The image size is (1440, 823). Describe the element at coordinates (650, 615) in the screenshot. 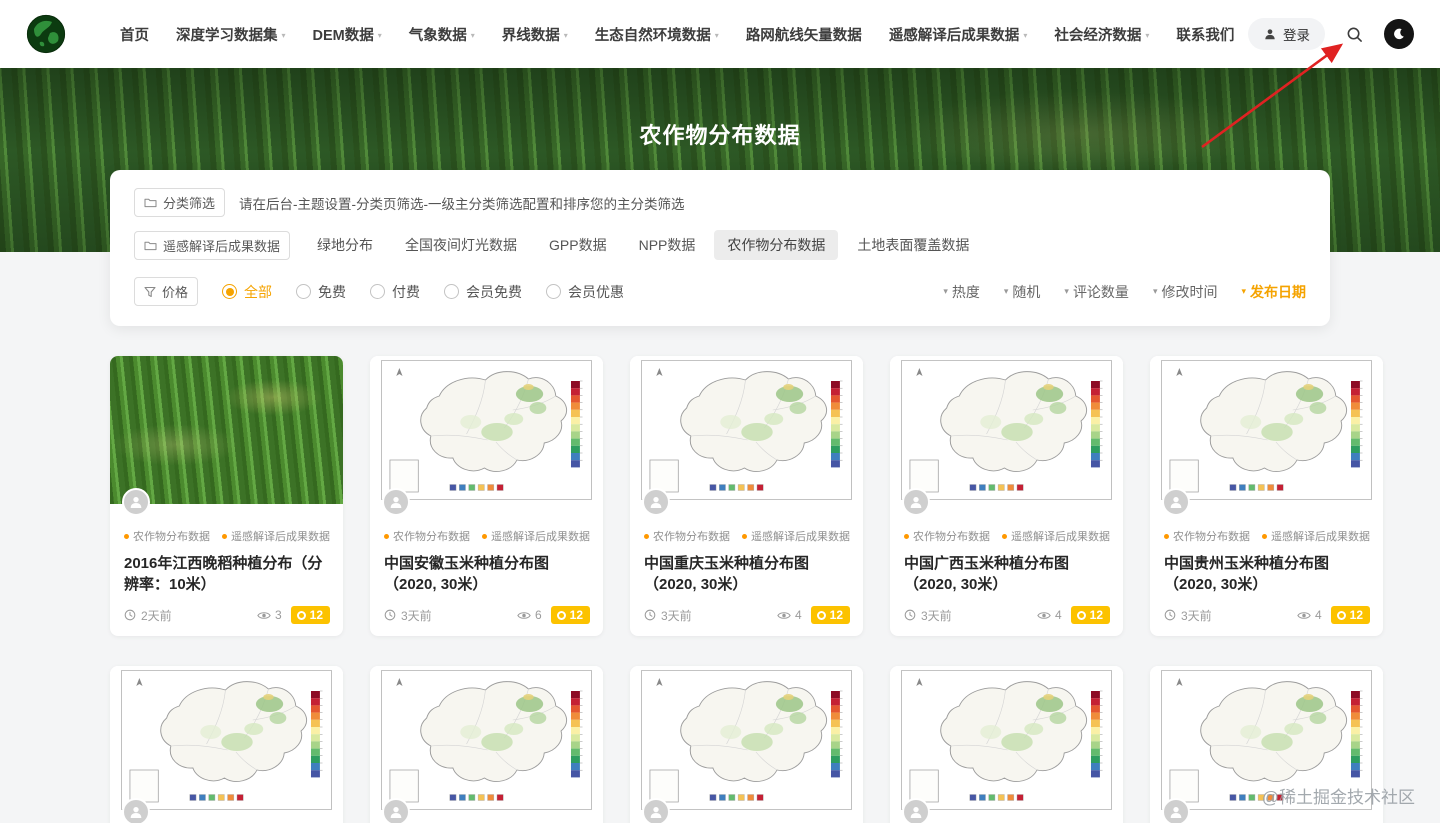

I see `clock-icon` at that location.